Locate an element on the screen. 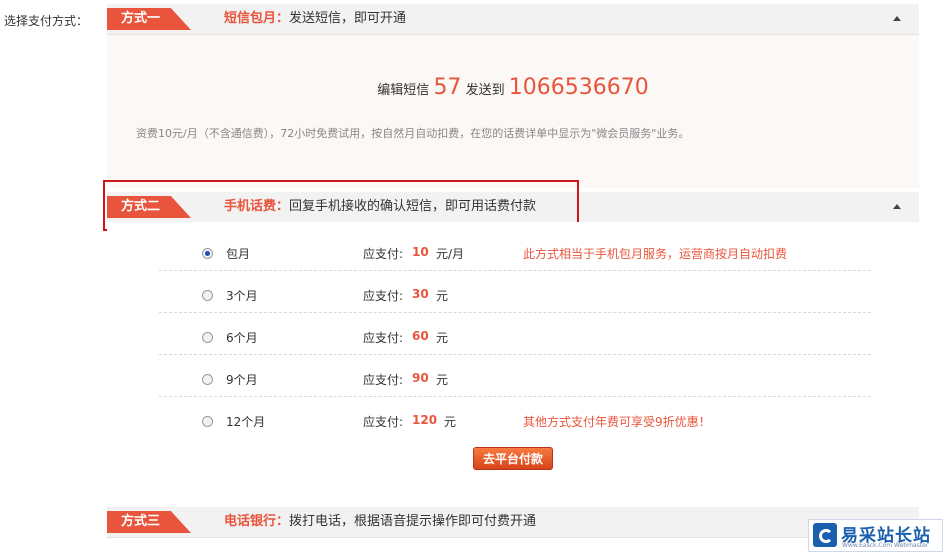 The height and width of the screenshot is (552, 943). option-row: 9个月 应支付: 90 元 is located at coordinates (515, 375).